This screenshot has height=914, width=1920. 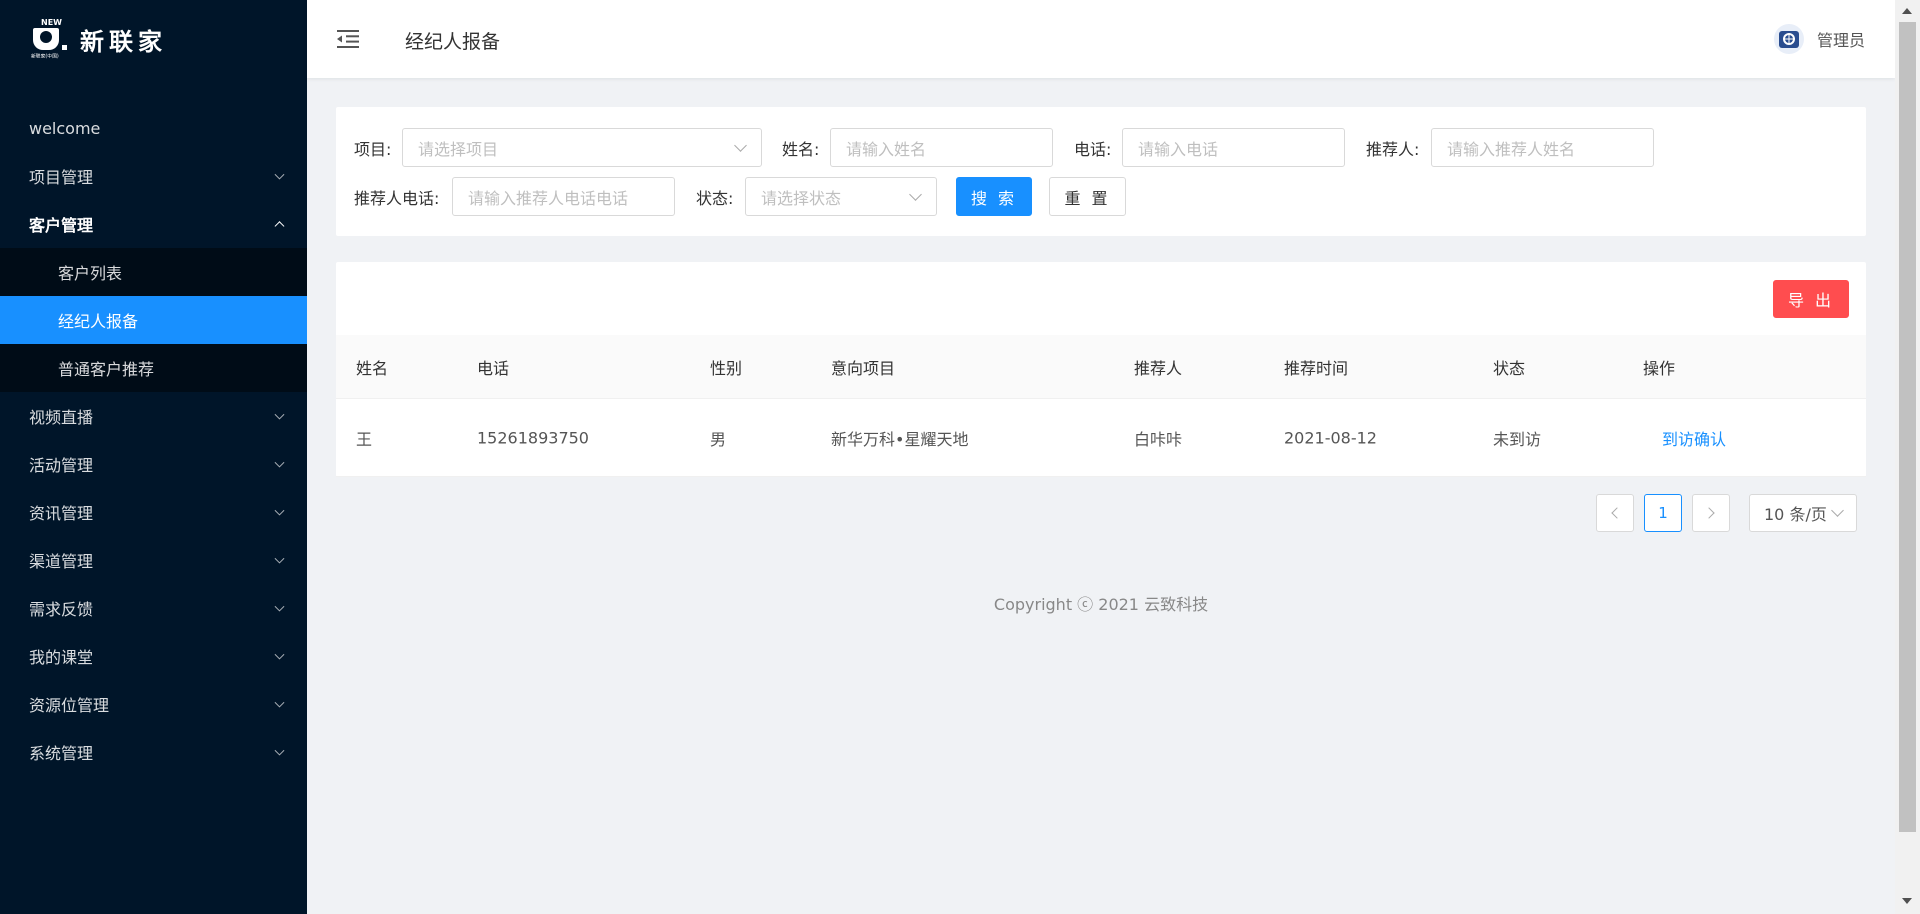 I want to click on sidebar-item-welcome: welcome, so click(x=153, y=128).